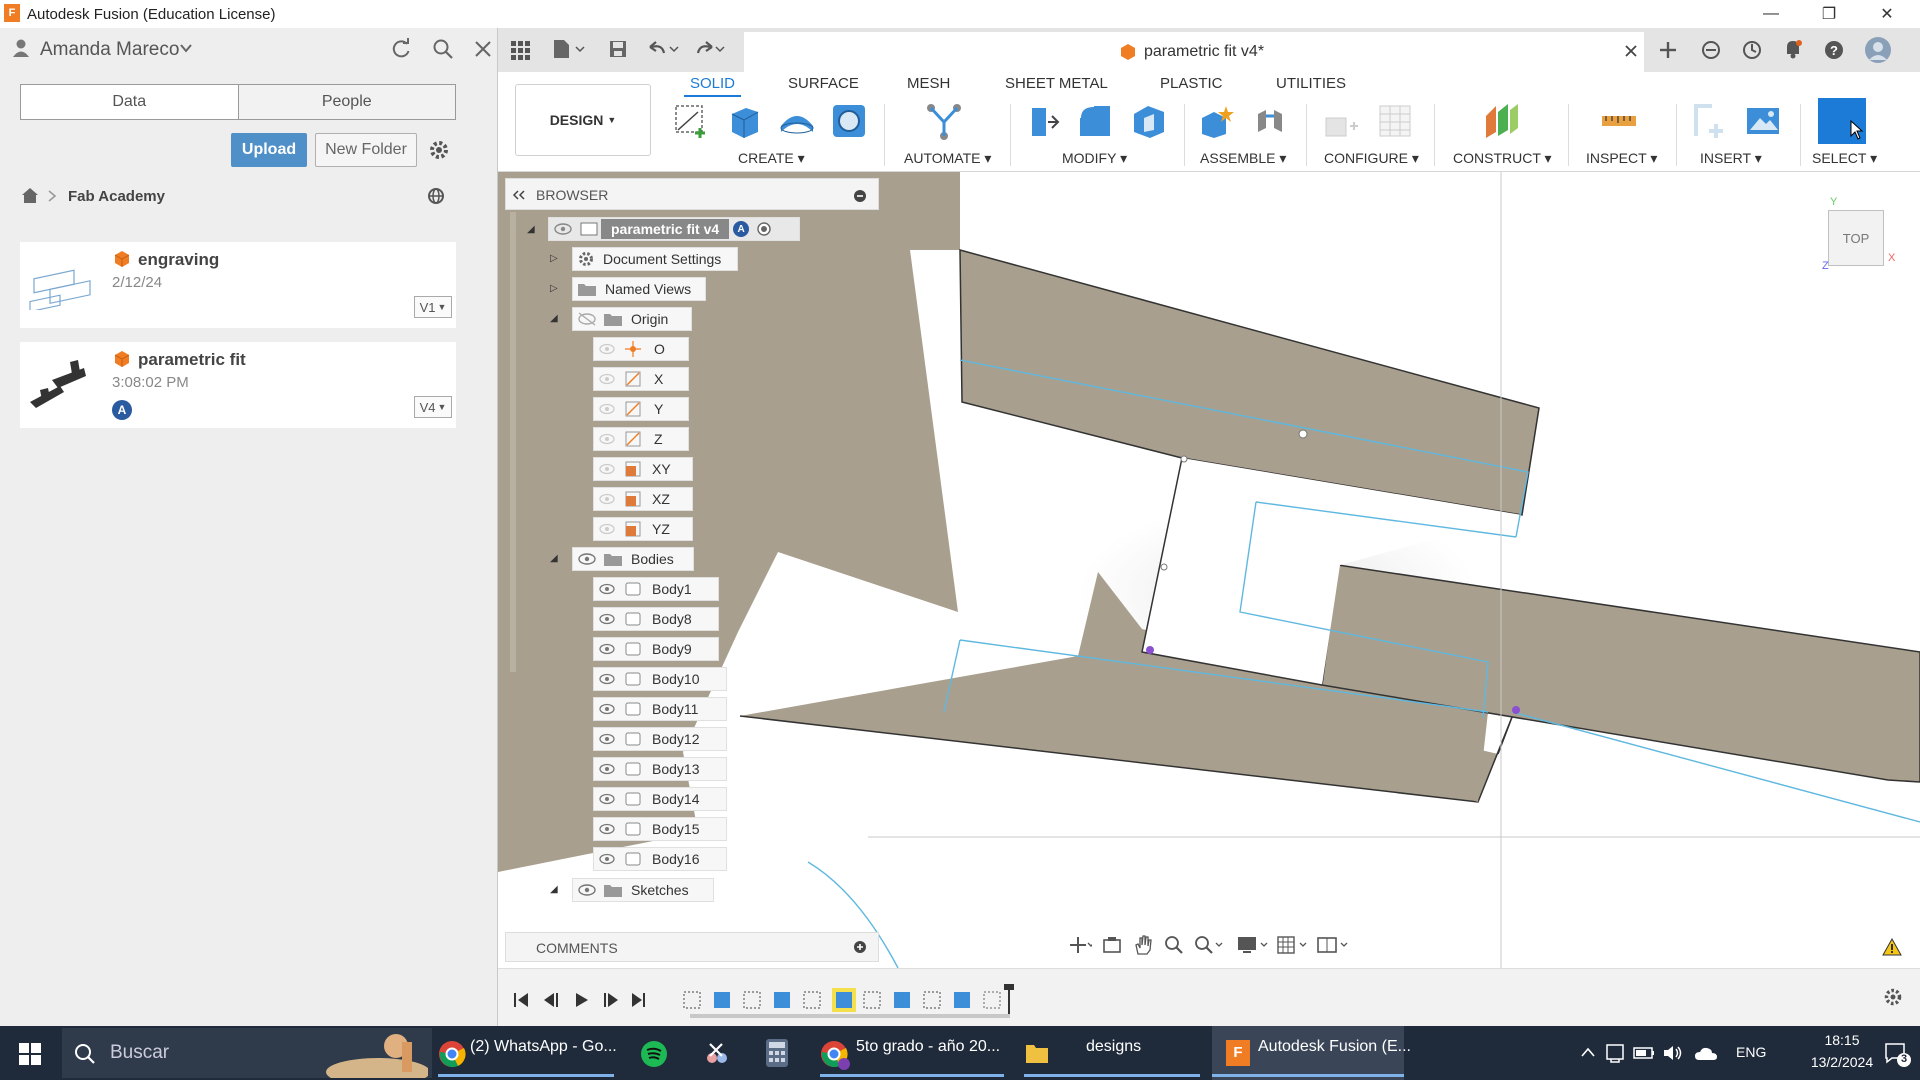 The width and height of the screenshot is (1920, 1080). I want to click on notifications-bell-icon, so click(1793, 49).